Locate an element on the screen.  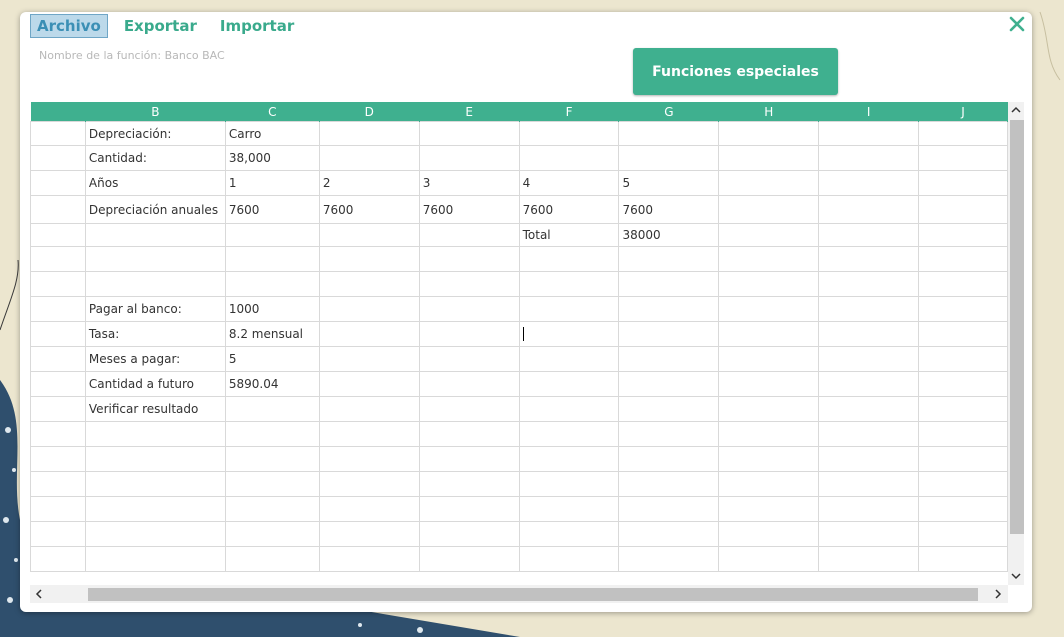
cell: 3 is located at coordinates (469, 183).